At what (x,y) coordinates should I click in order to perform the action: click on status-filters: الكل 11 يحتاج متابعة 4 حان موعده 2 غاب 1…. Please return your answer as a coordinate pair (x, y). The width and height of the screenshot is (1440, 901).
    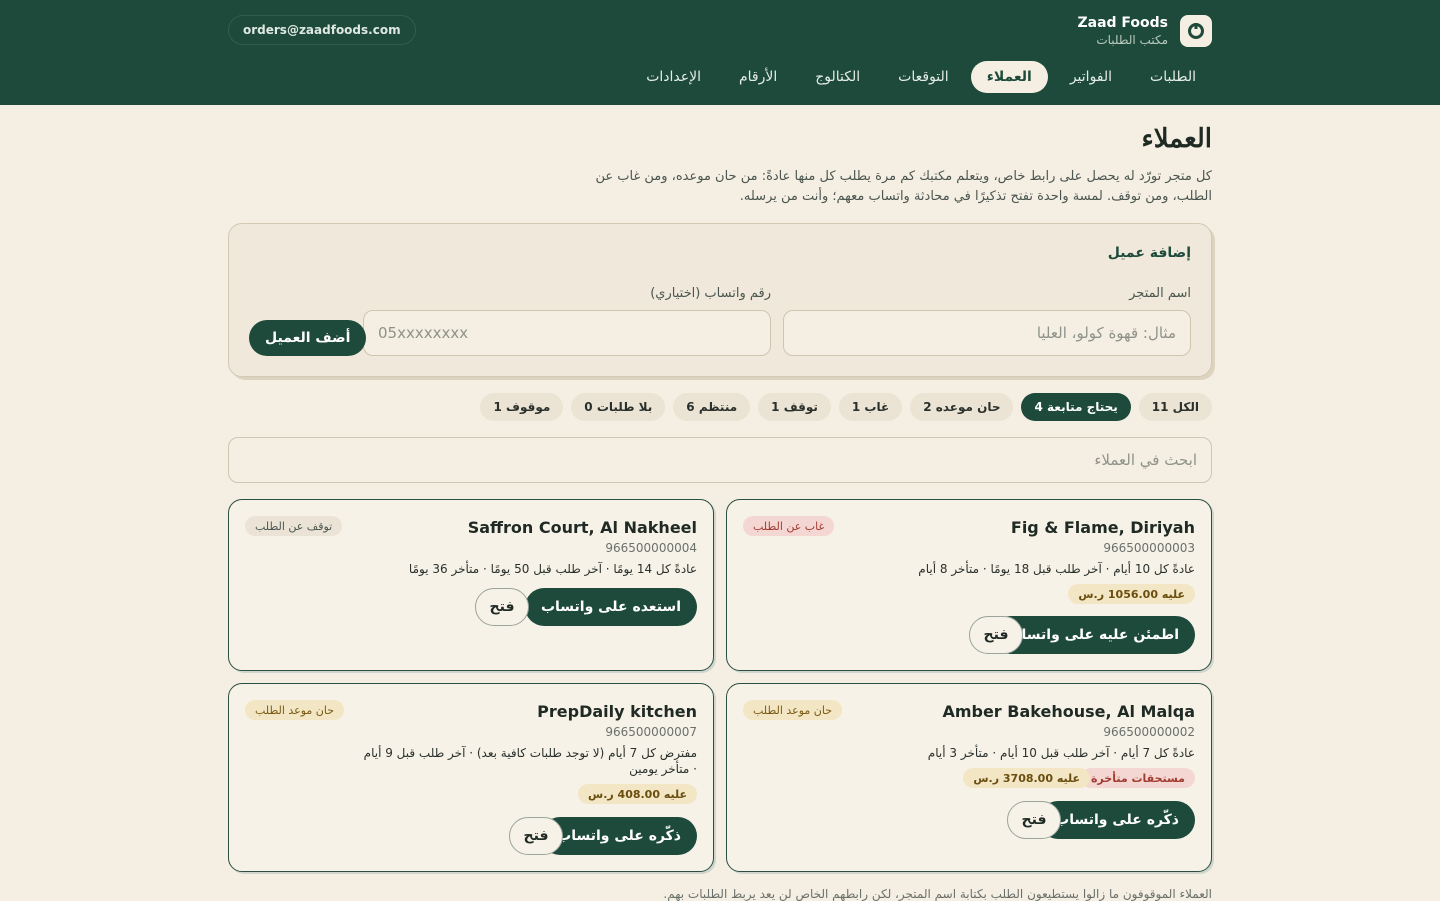
    Looking at the image, I should click on (846, 407).